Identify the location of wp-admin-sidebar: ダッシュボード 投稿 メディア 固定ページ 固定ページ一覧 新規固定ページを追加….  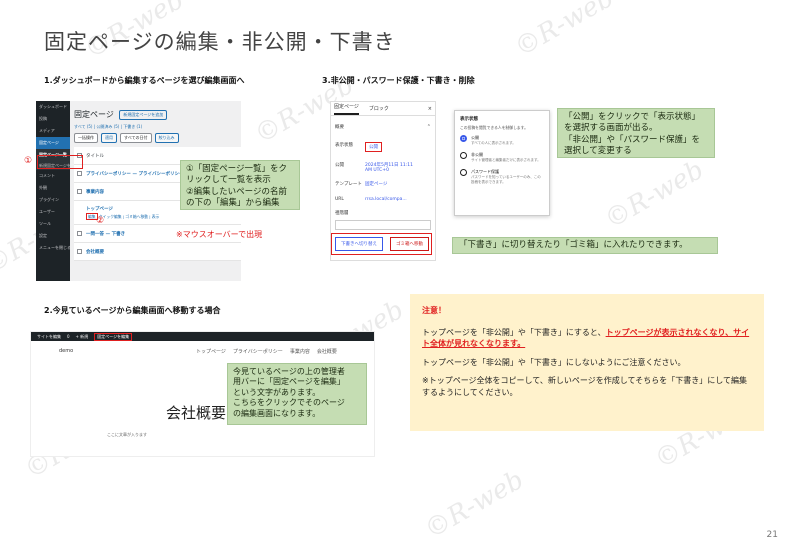
(53, 191).